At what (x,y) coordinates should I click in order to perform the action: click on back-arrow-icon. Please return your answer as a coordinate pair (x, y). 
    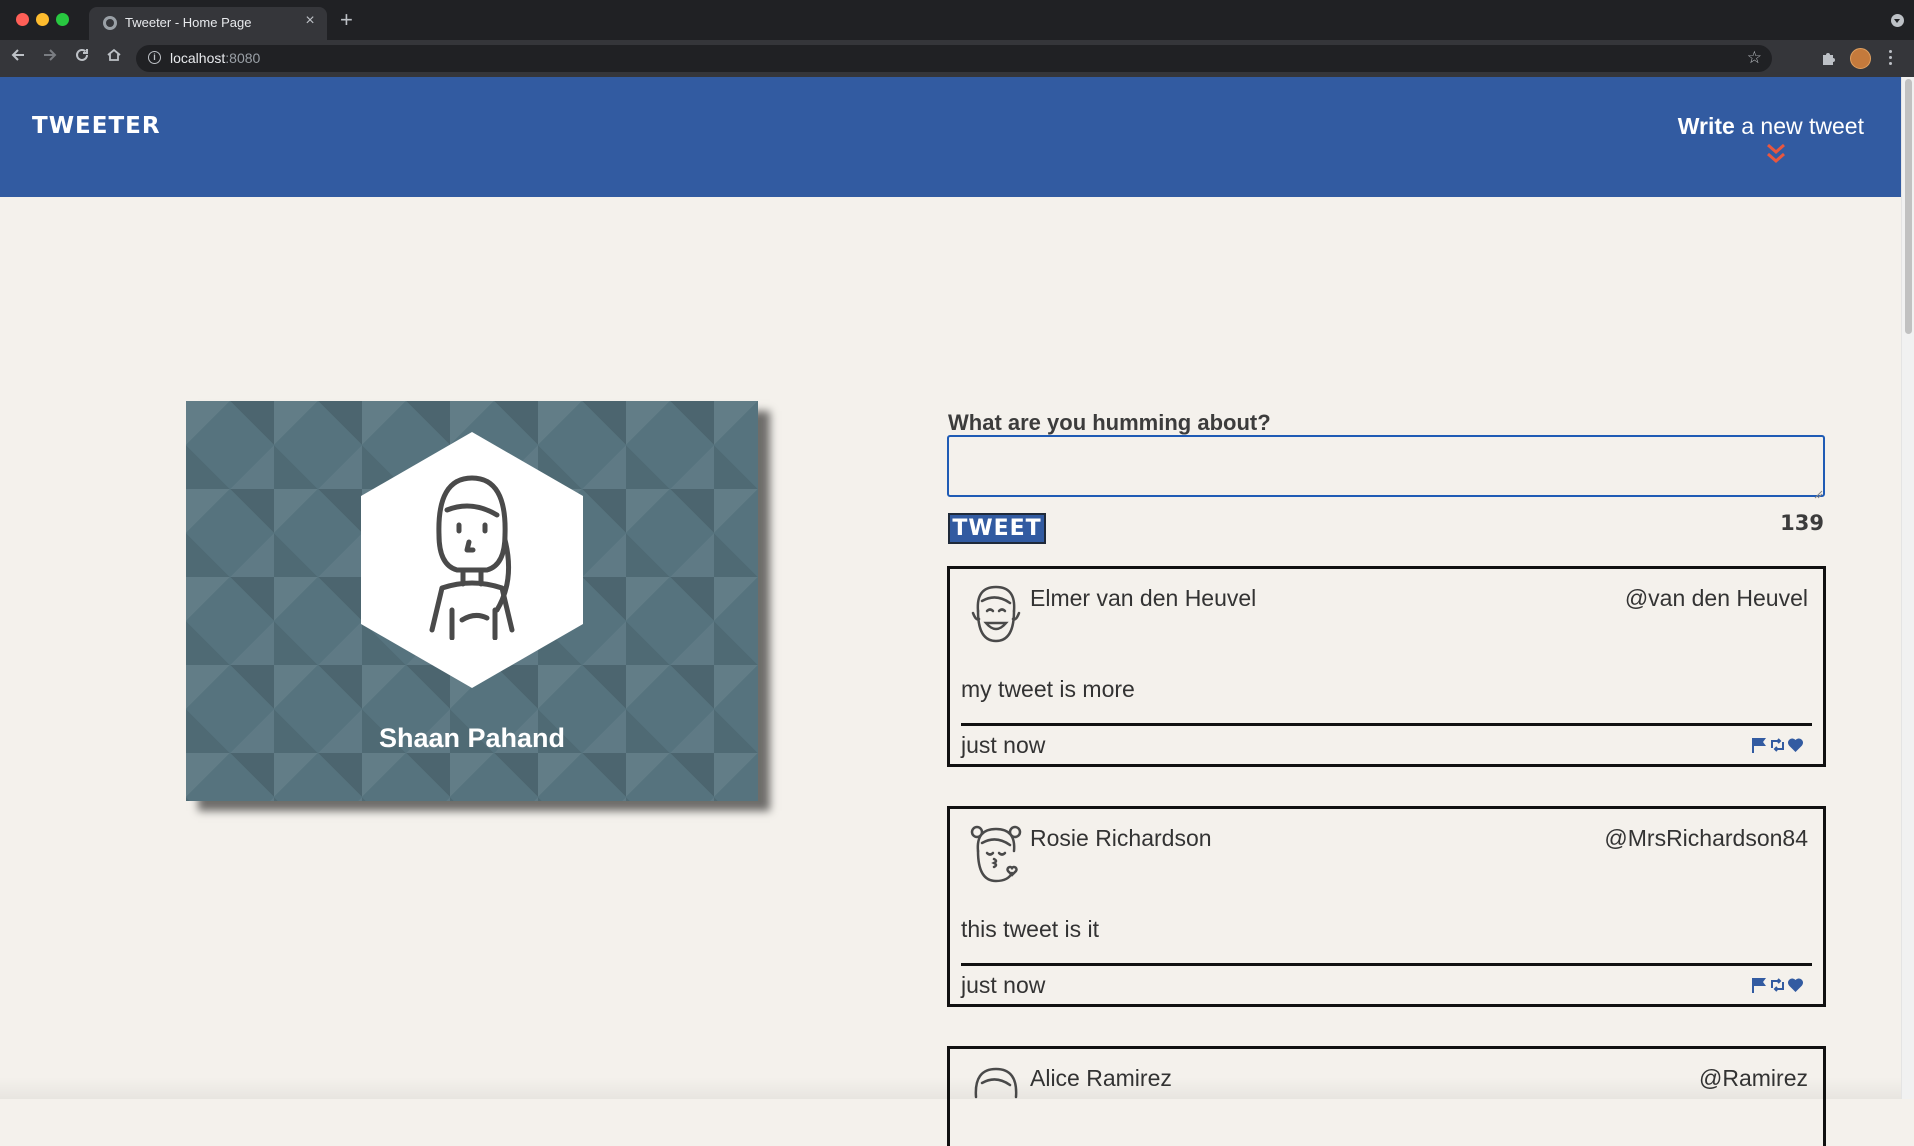
    Looking at the image, I should click on (18, 57).